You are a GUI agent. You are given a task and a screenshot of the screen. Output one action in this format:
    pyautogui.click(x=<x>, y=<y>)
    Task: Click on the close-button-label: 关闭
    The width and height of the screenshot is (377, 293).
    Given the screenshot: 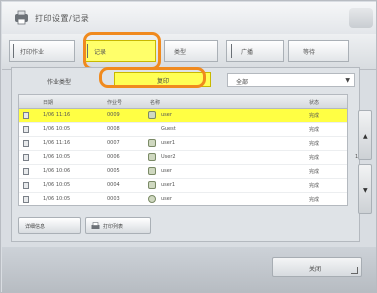 What is the action you would take?
    pyautogui.click(x=315, y=269)
    